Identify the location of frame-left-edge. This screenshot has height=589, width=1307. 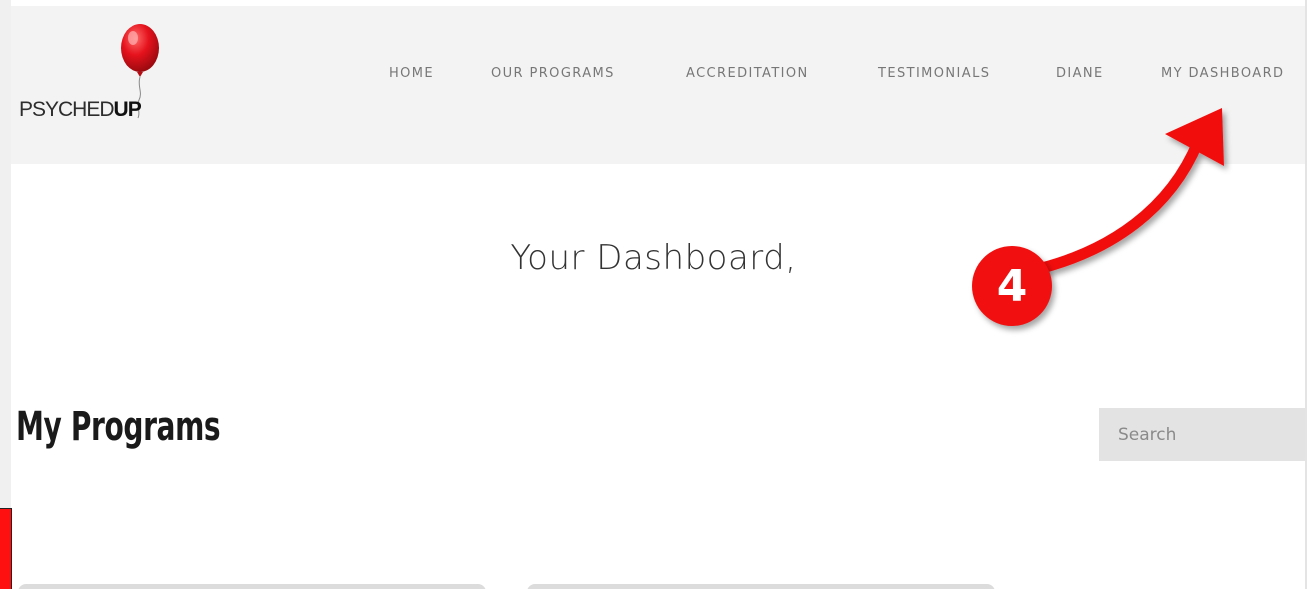
(5, 294).